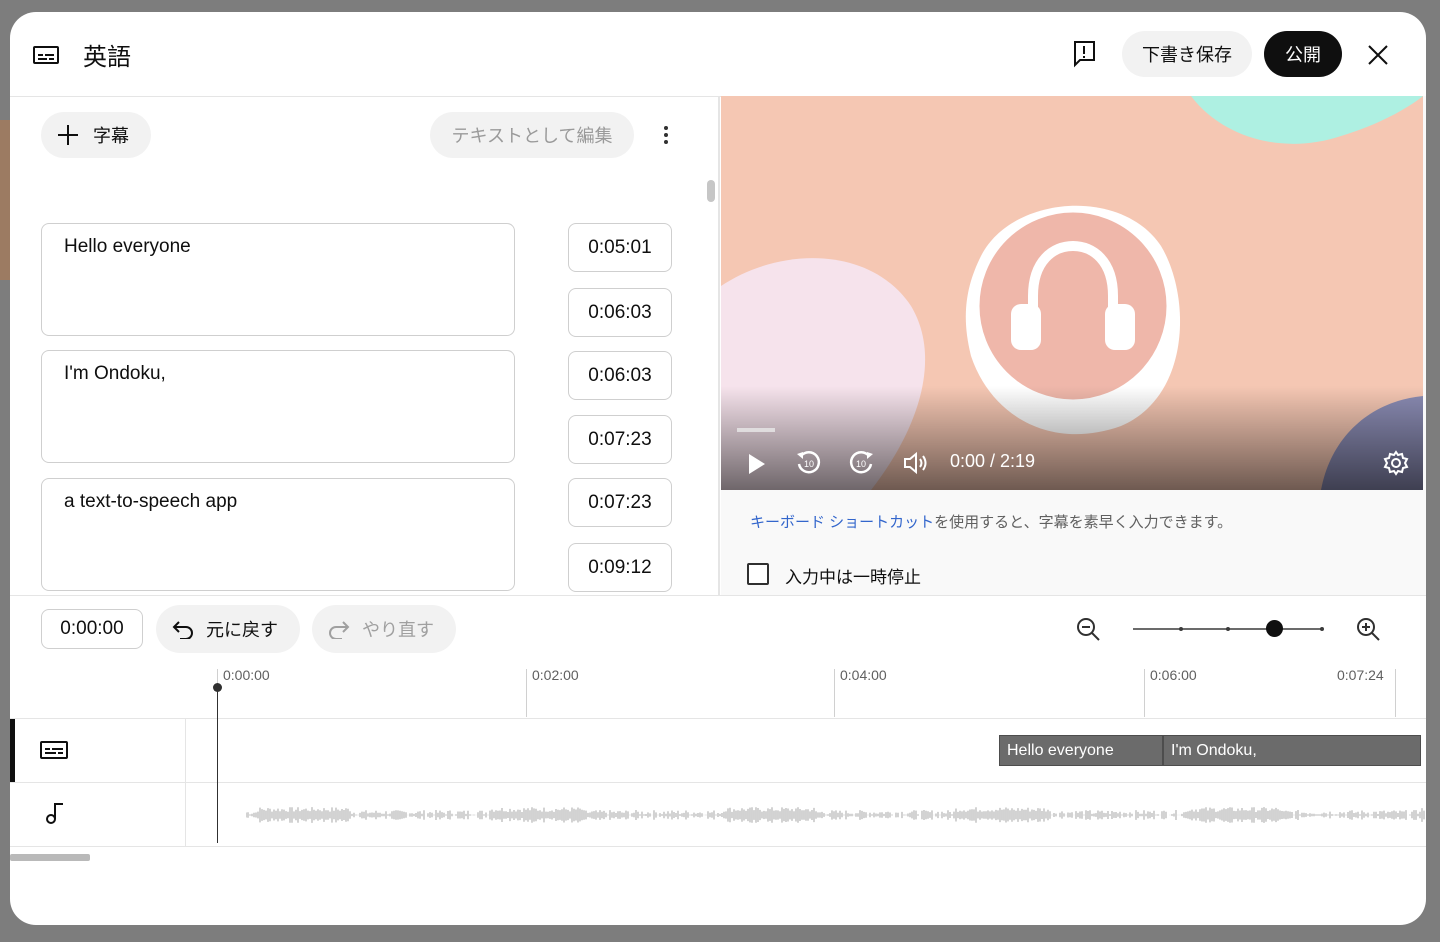 The width and height of the screenshot is (1440, 942). Describe the element at coordinates (620, 502) in the screenshot. I see `caption-start-time: 0:07:23` at that location.